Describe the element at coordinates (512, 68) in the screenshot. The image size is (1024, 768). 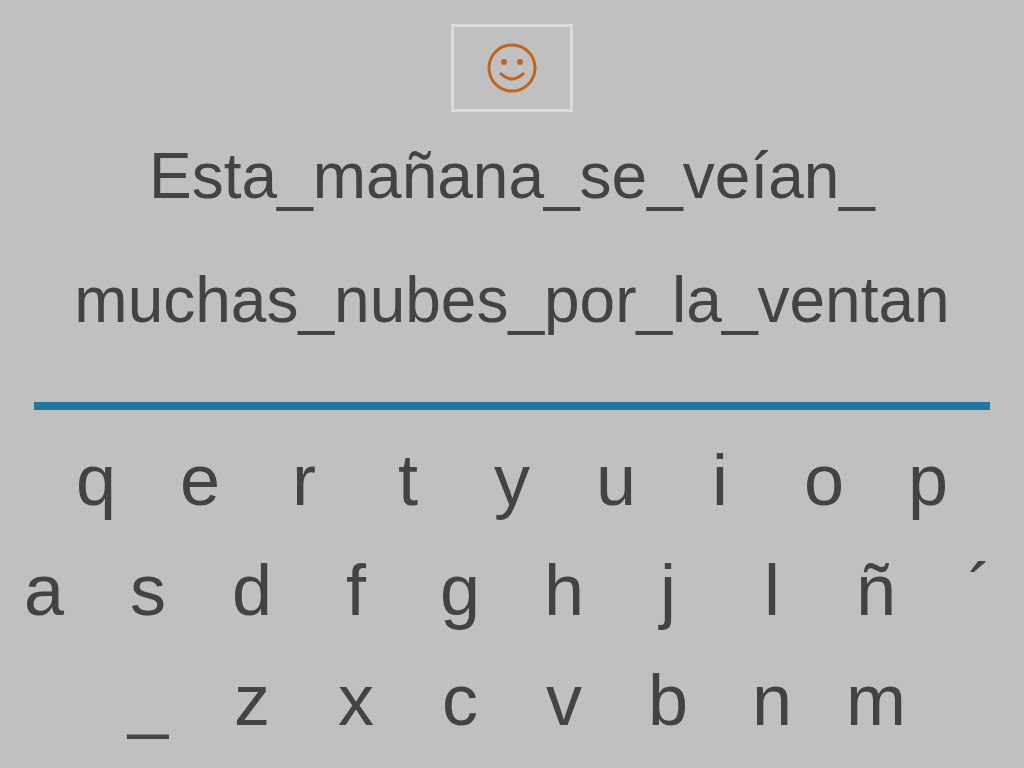
I see `smiley-icon` at that location.